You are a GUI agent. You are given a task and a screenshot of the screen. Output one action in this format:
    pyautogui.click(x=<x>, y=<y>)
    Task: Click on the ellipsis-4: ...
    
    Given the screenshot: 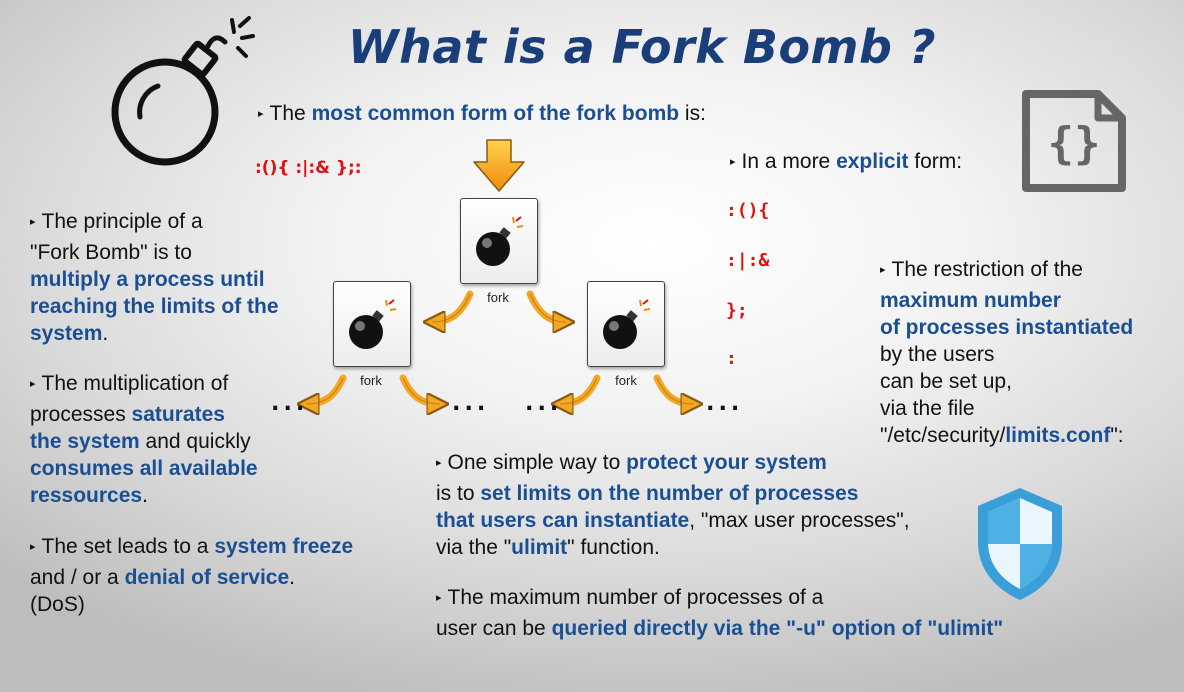 What is the action you would take?
    pyautogui.click(x=722, y=402)
    